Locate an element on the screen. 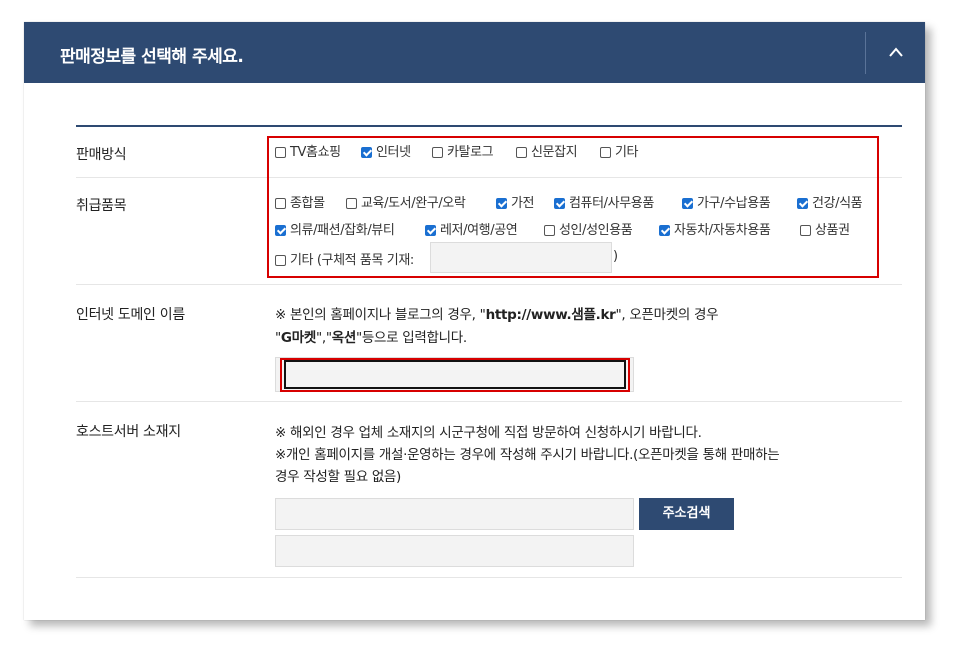 This screenshot has height=664, width=971. note-bold: G마켓 is located at coordinates (298, 338).